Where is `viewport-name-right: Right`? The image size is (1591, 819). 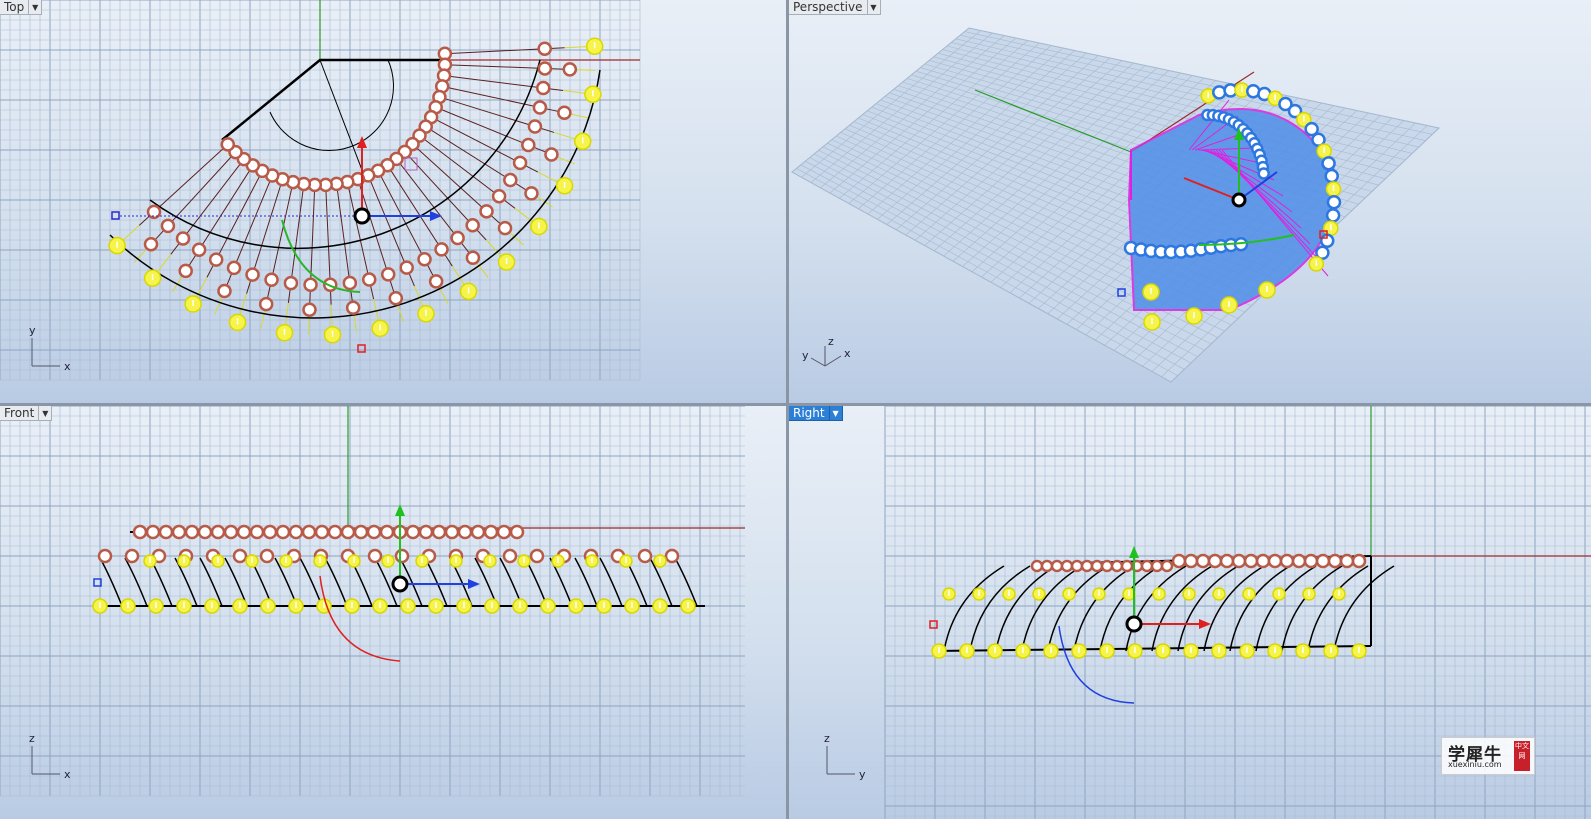 viewport-name-right: Right is located at coordinates (809, 413).